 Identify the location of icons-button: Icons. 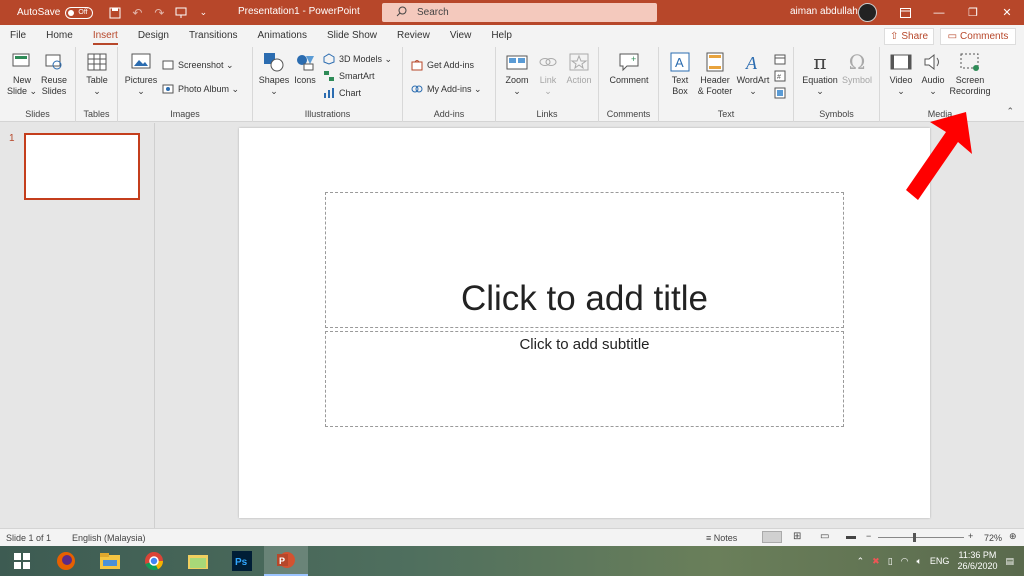
(305, 68).